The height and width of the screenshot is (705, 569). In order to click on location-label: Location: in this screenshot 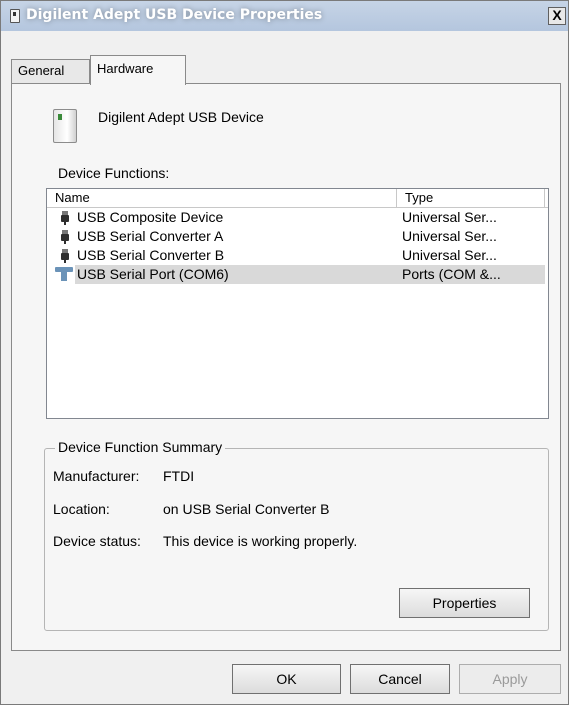, I will do `click(81, 509)`.